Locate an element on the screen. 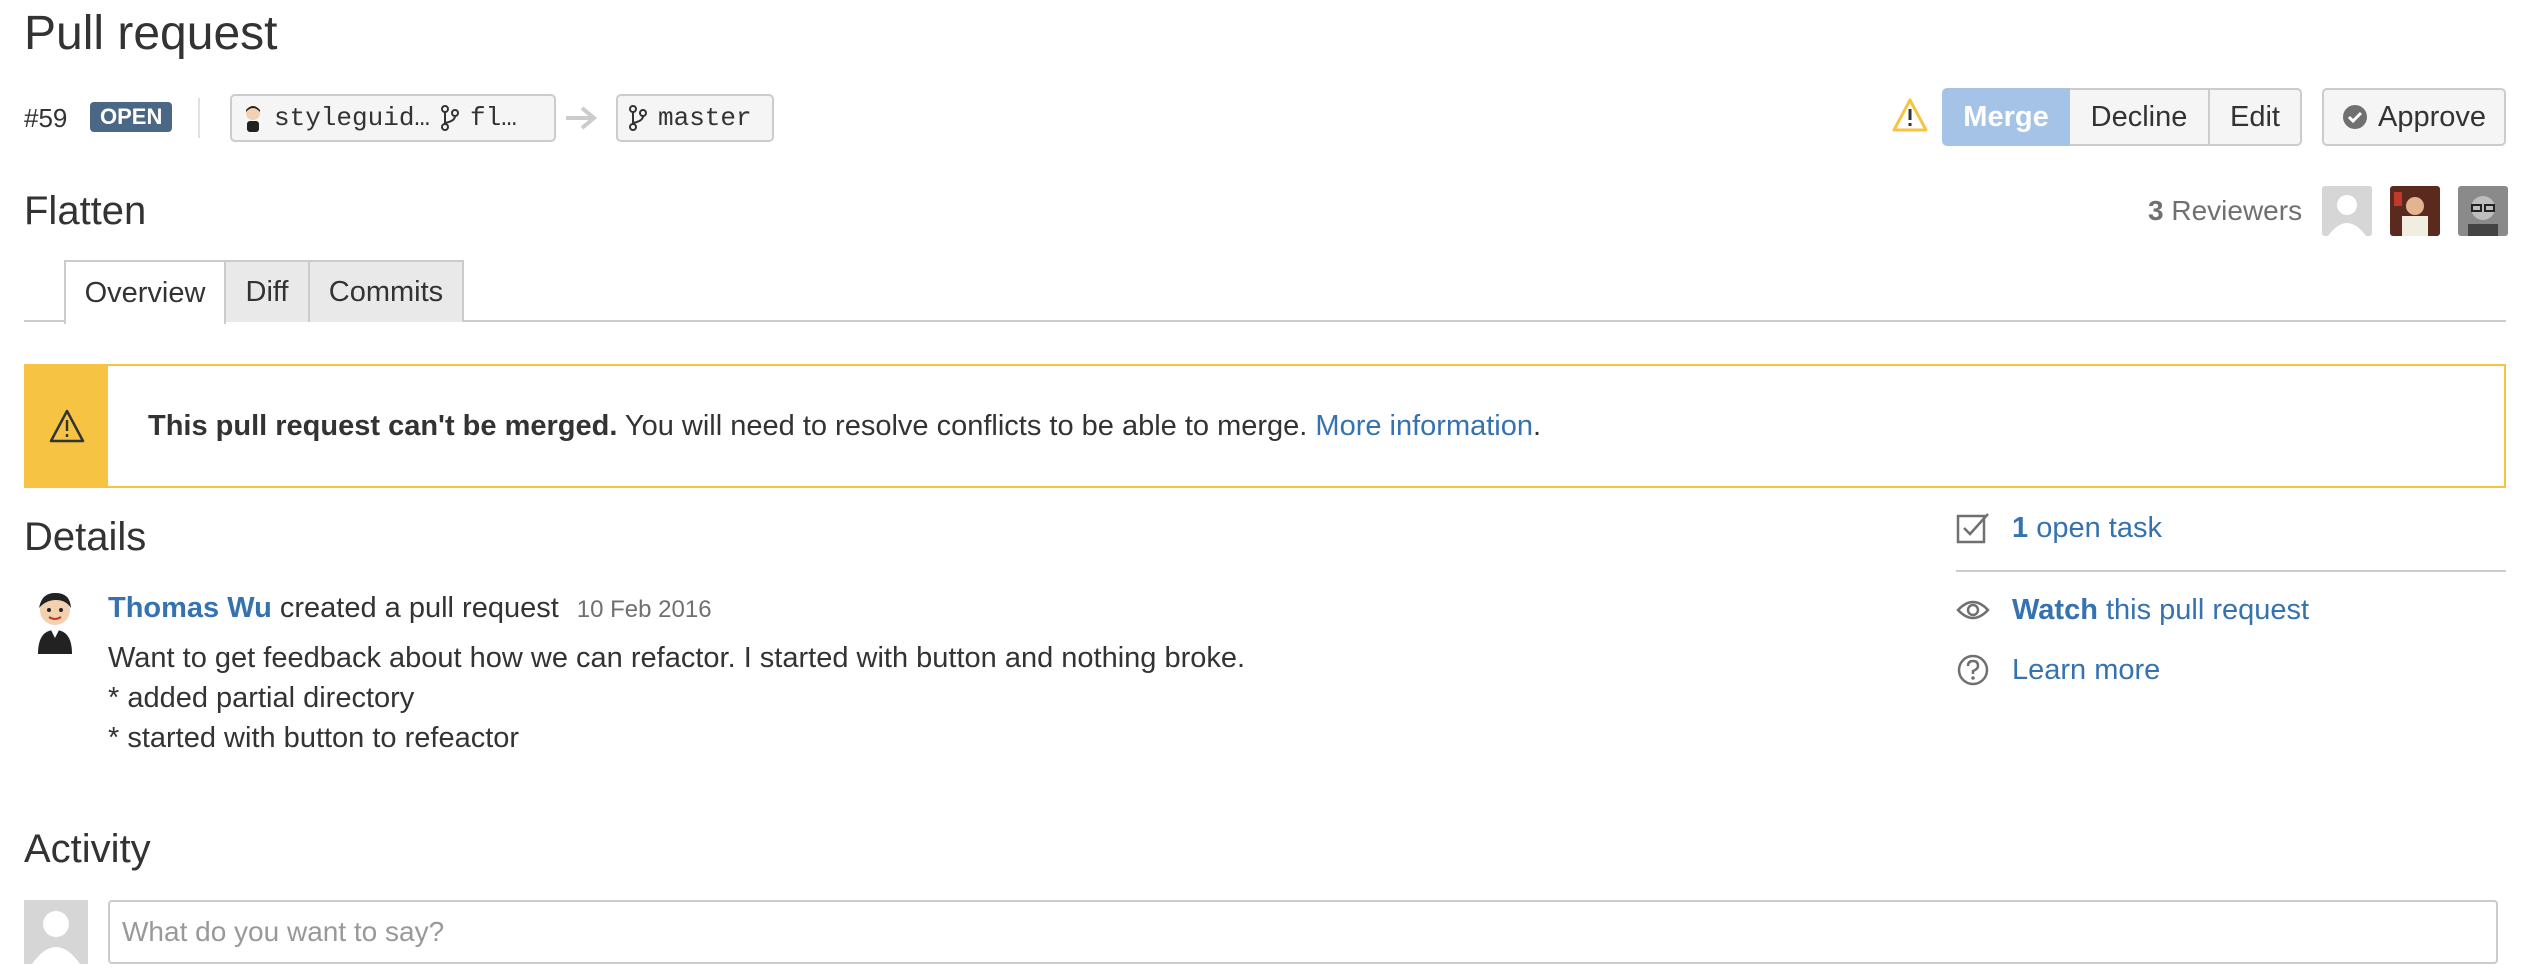  decline-button: Decline is located at coordinates (2140, 117).